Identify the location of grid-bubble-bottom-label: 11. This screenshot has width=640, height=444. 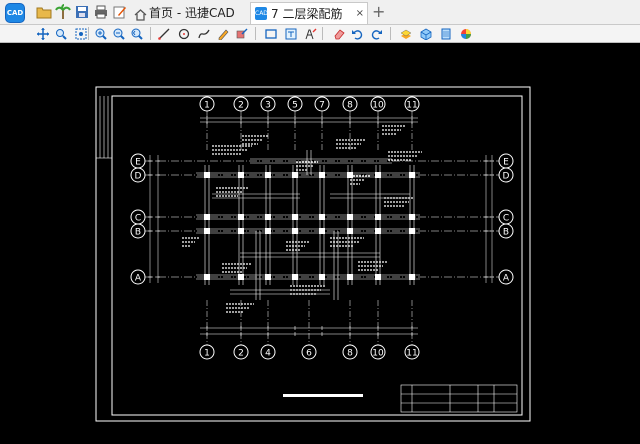
(411, 354).